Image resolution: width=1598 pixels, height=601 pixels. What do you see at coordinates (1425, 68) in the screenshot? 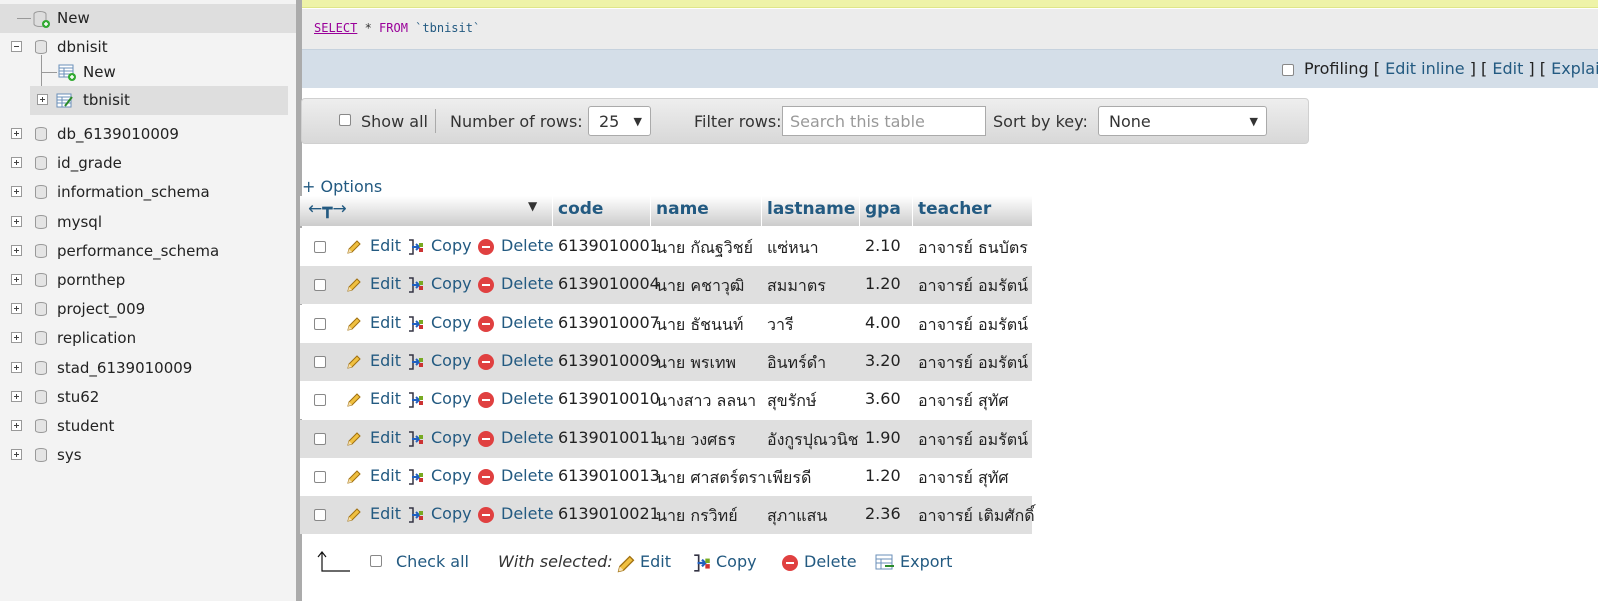
I see `edit-inline-link: Edit inline` at bounding box center [1425, 68].